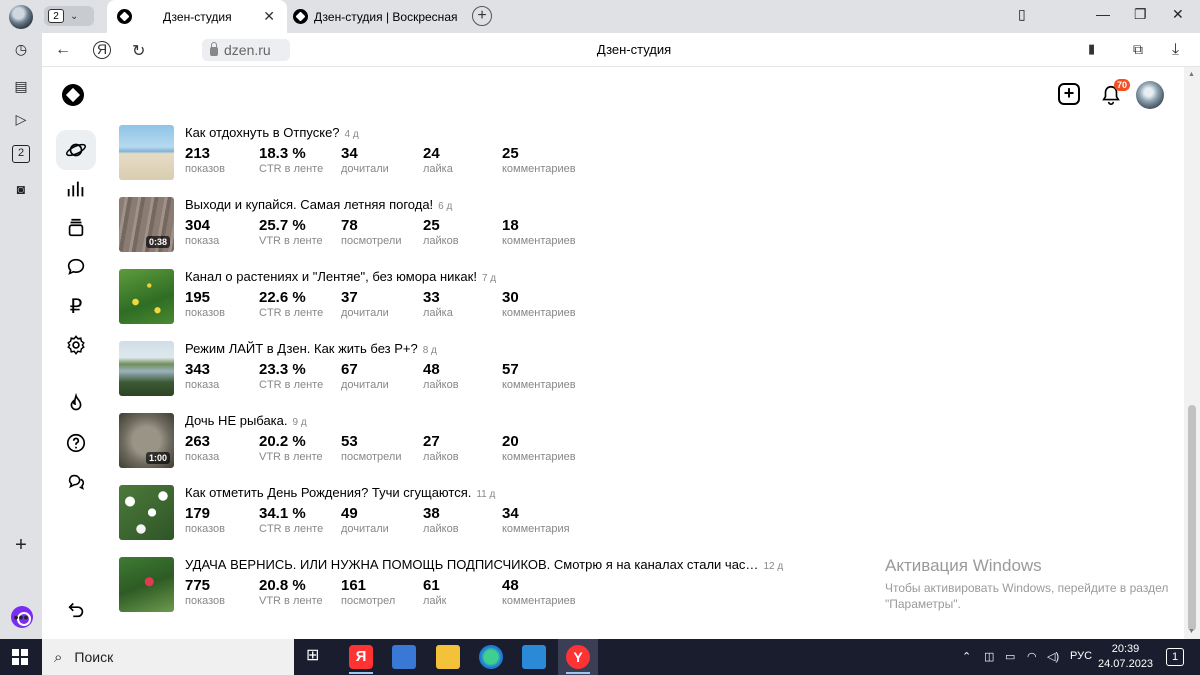 The image size is (1200, 675). What do you see at coordinates (76, 228) in the screenshot?
I see `nav-publications` at bounding box center [76, 228].